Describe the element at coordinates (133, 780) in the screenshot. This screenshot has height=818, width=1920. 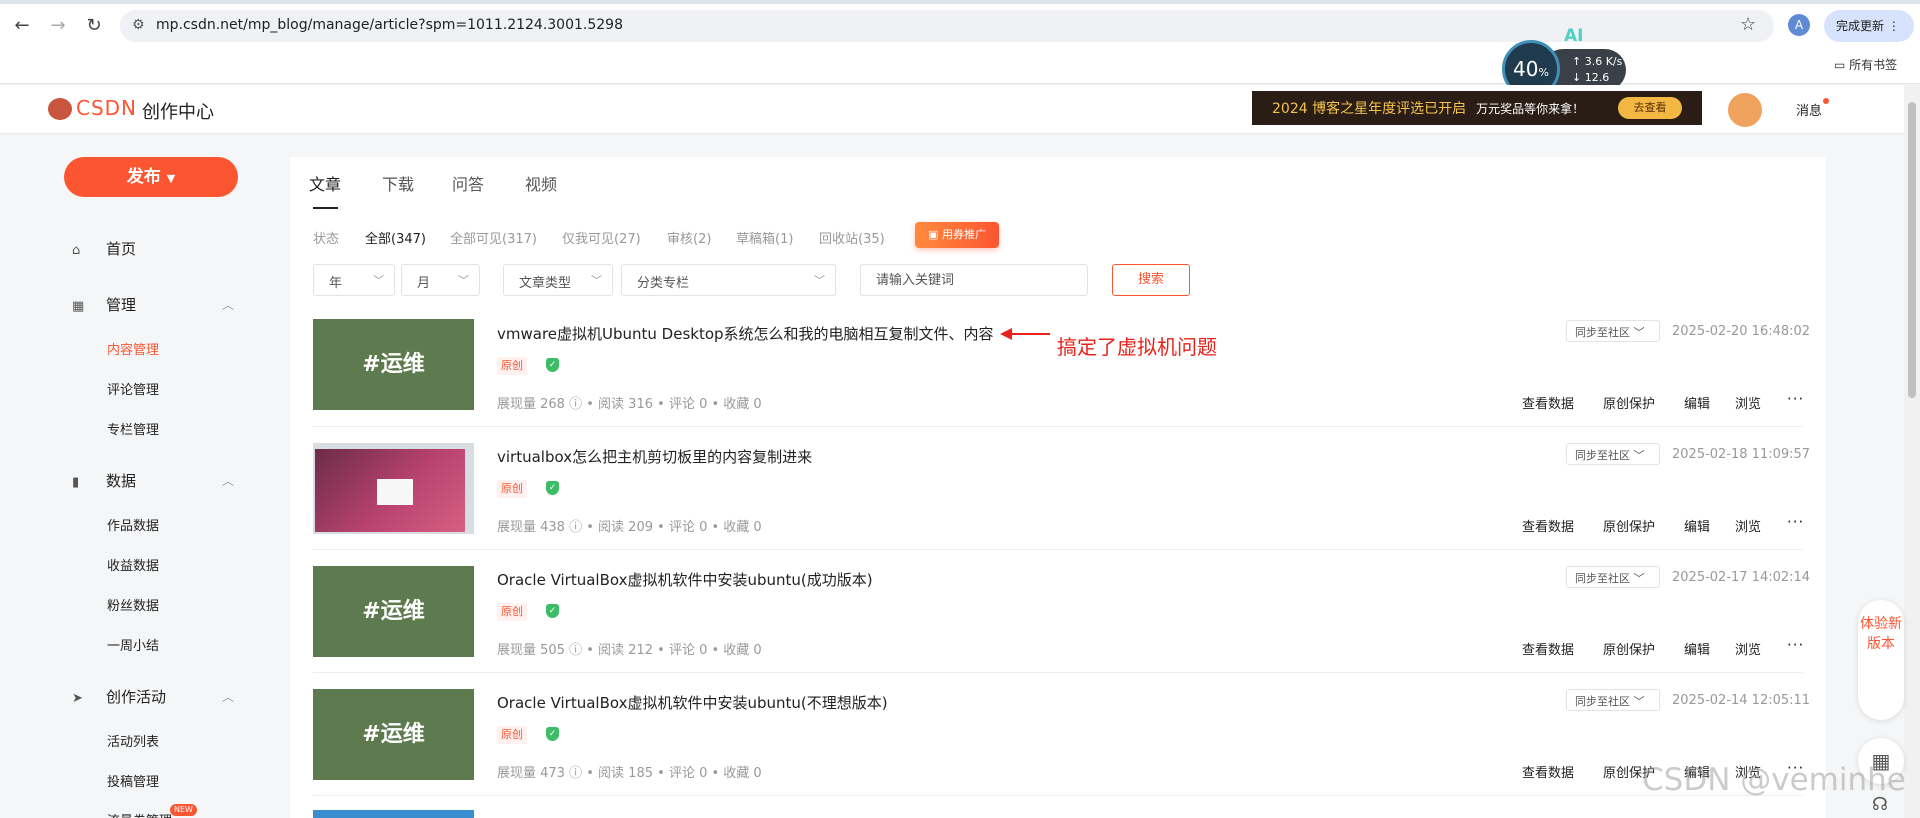
I see `sidebar-item-submissions: 投稿管理` at that location.